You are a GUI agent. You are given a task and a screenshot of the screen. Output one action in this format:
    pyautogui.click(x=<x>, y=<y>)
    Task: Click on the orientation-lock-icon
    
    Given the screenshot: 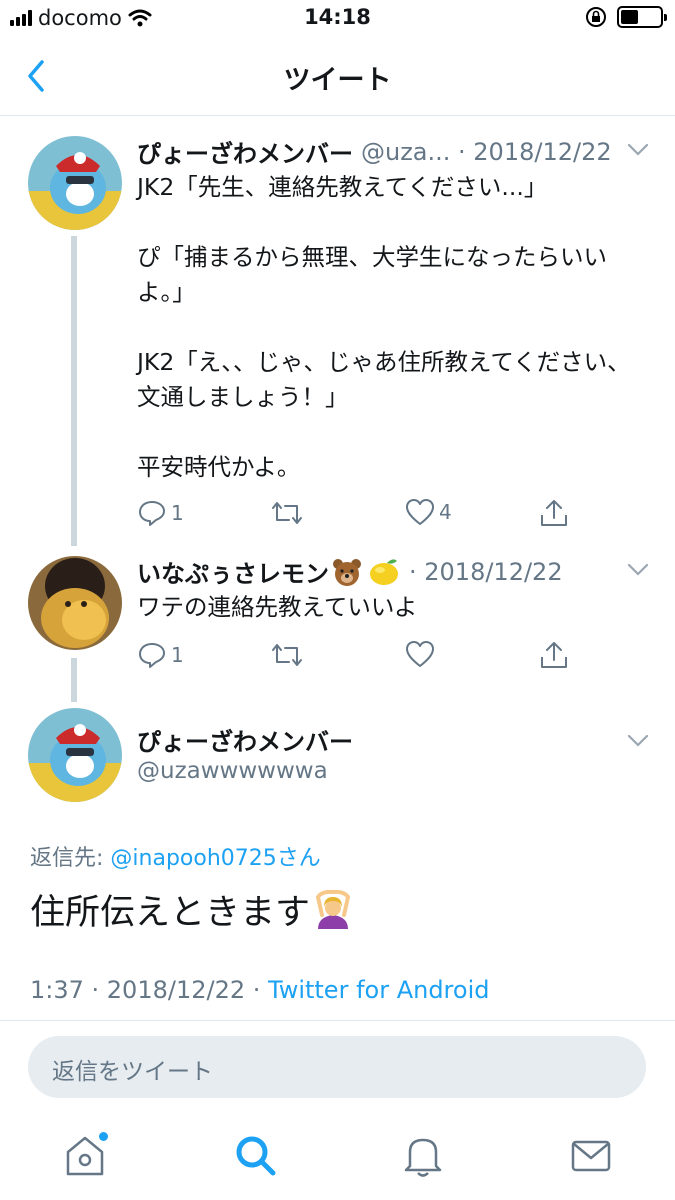 What is the action you would take?
    pyautogui.click(x=596, y=17)
    